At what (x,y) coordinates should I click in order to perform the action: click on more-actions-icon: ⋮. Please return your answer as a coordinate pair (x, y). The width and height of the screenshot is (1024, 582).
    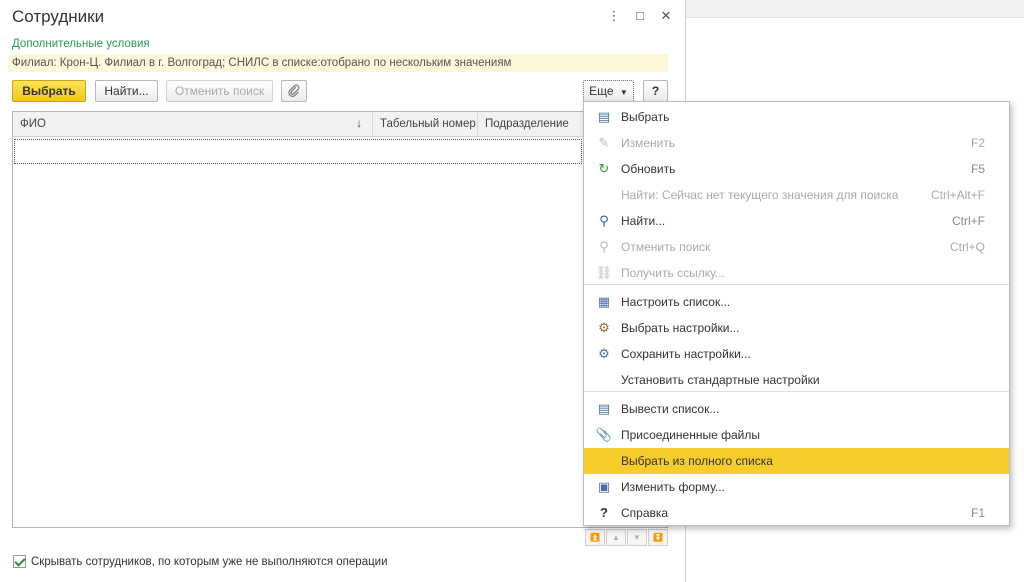
    Looking at the image, I should click on (614, 16).